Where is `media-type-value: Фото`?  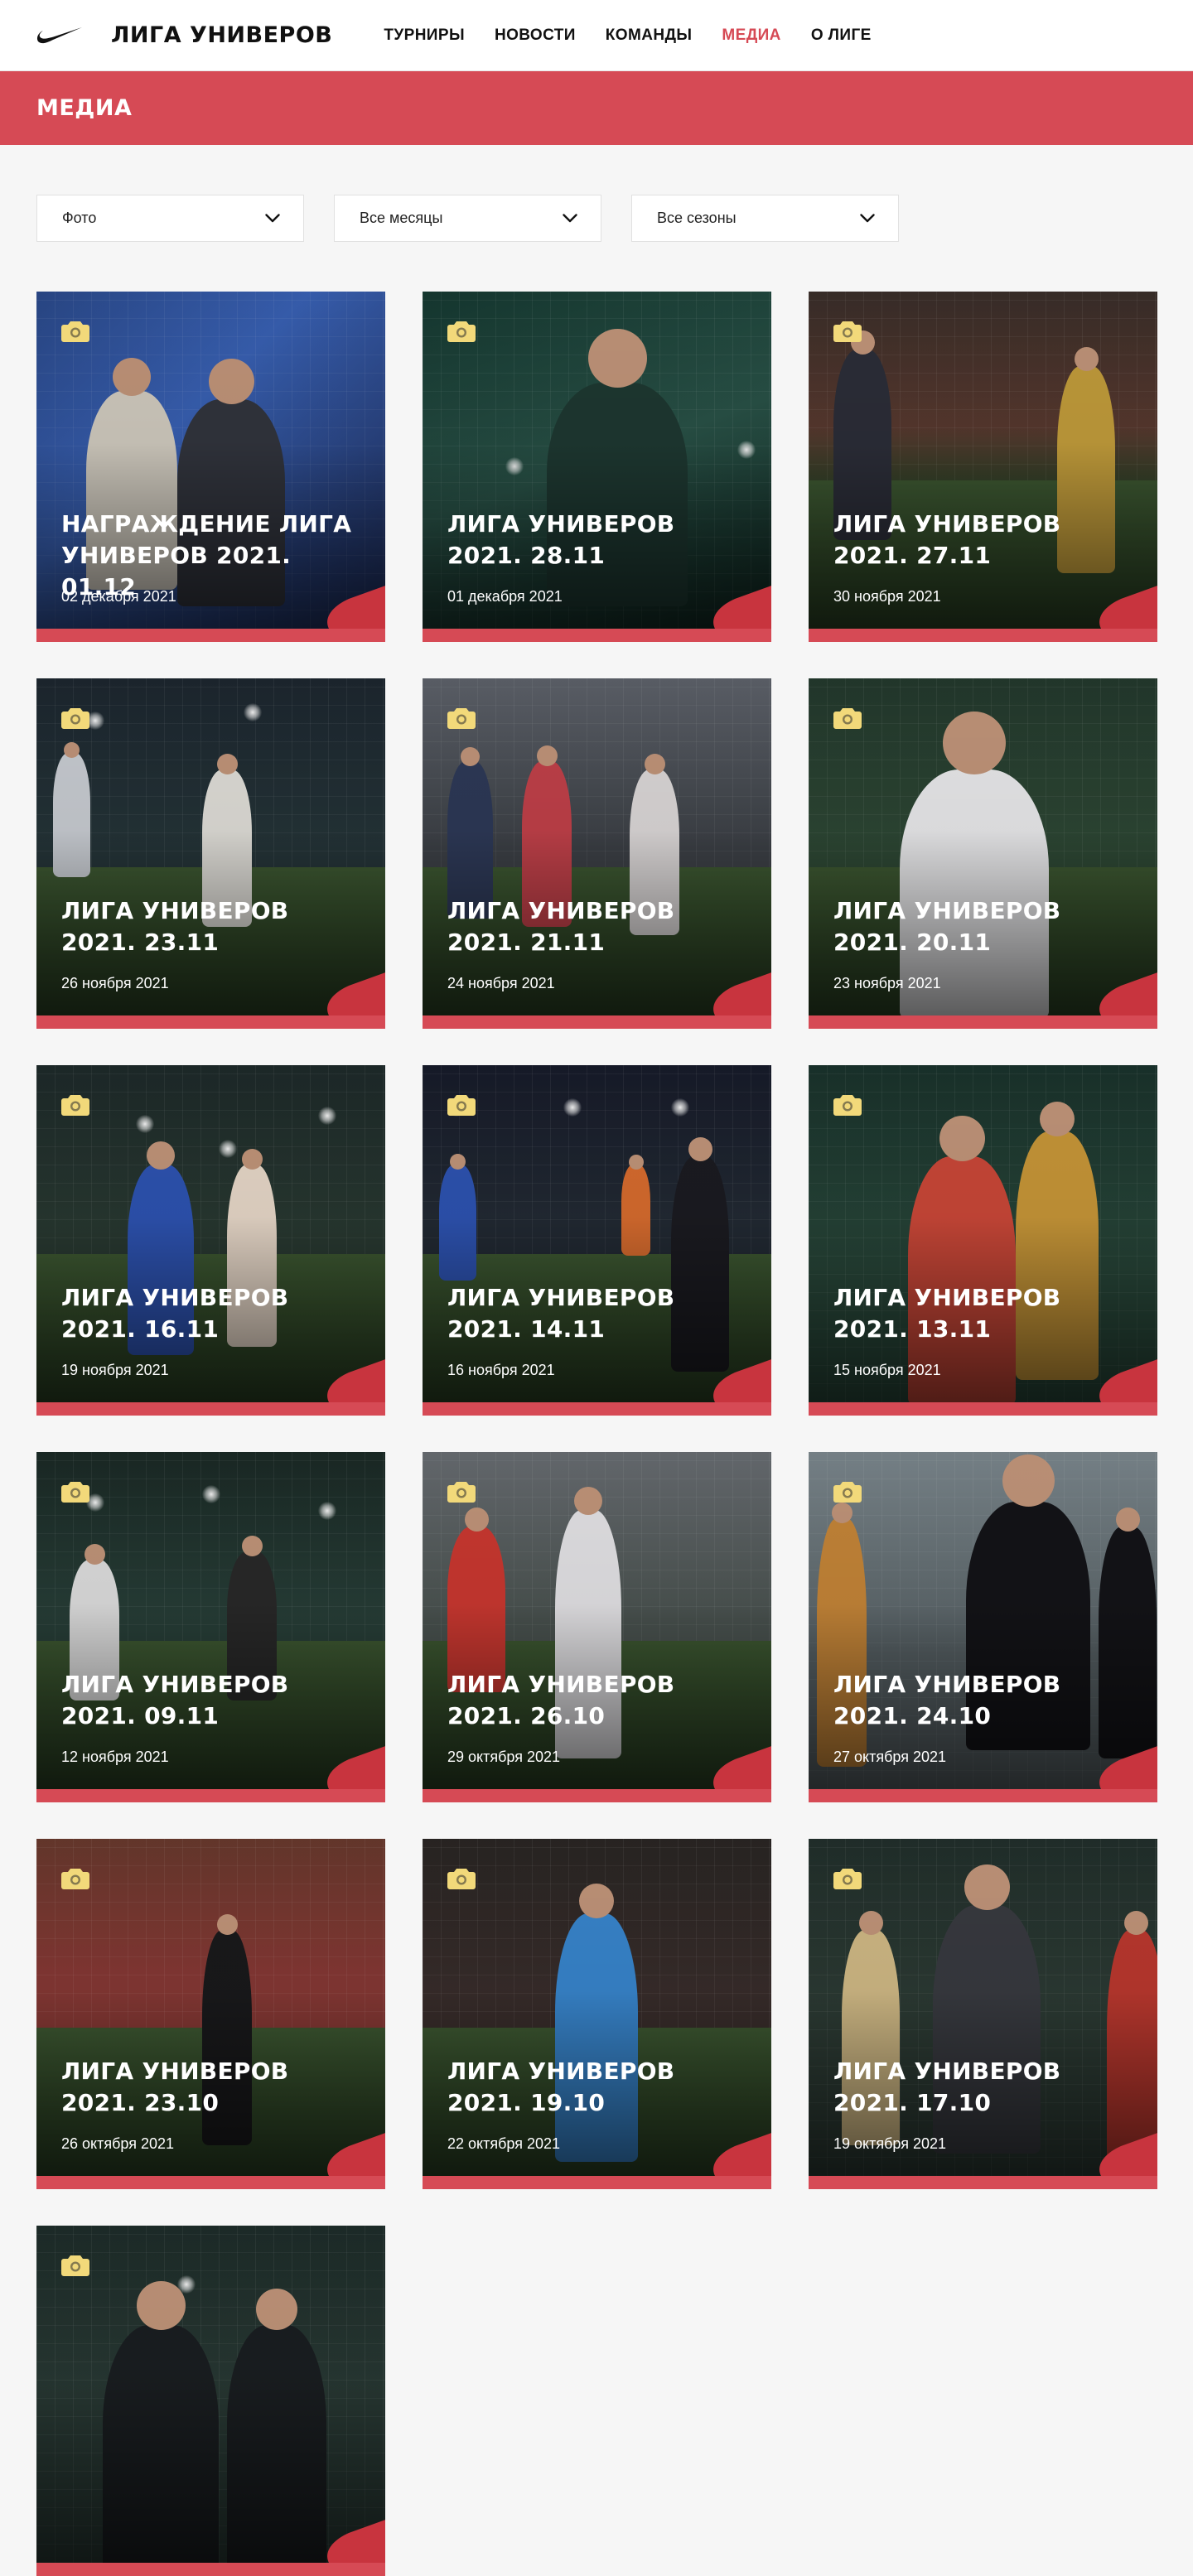 media-type-value: Фото is located at coordinates (80, 218).